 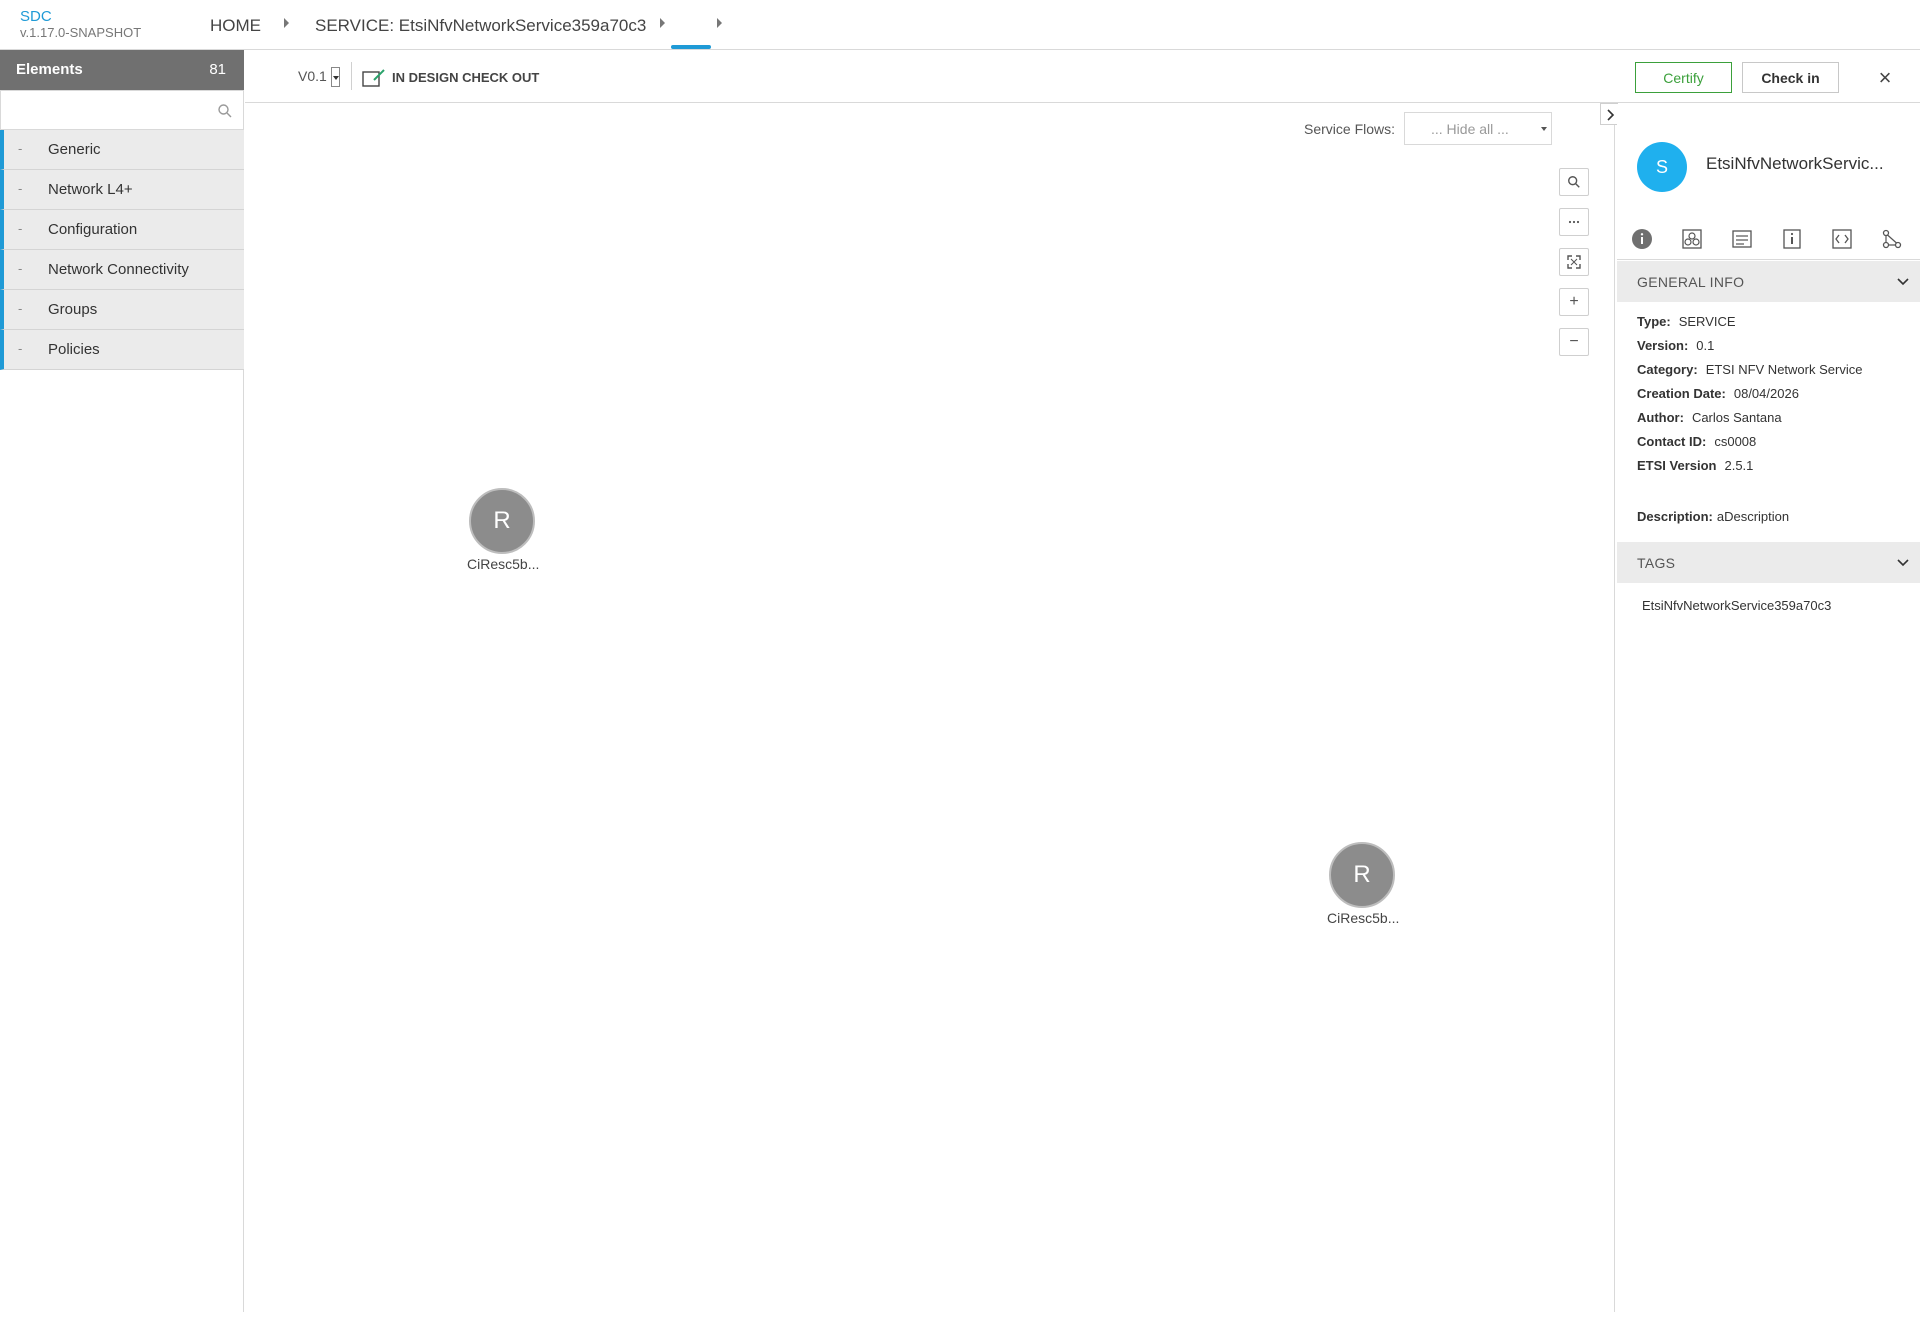 I want to click on category-label: Network L4+, so click(x=90, y=189).